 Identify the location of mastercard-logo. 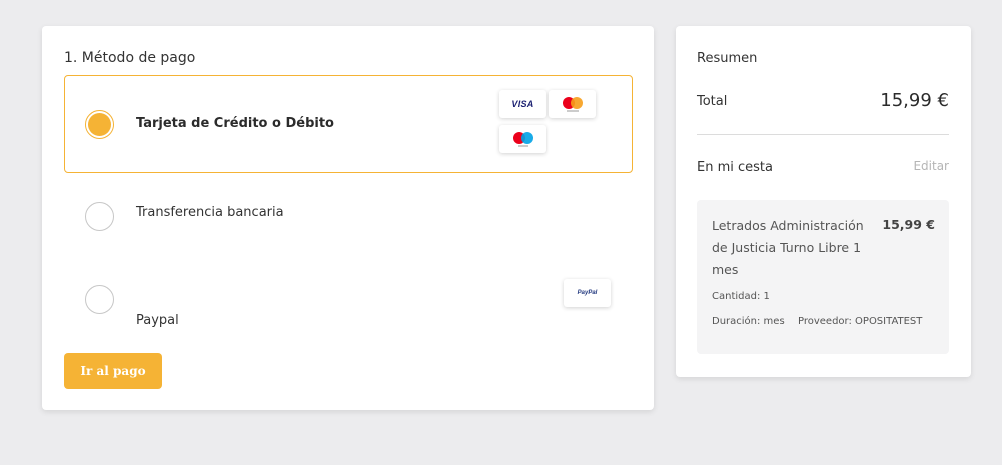
(572, 104).